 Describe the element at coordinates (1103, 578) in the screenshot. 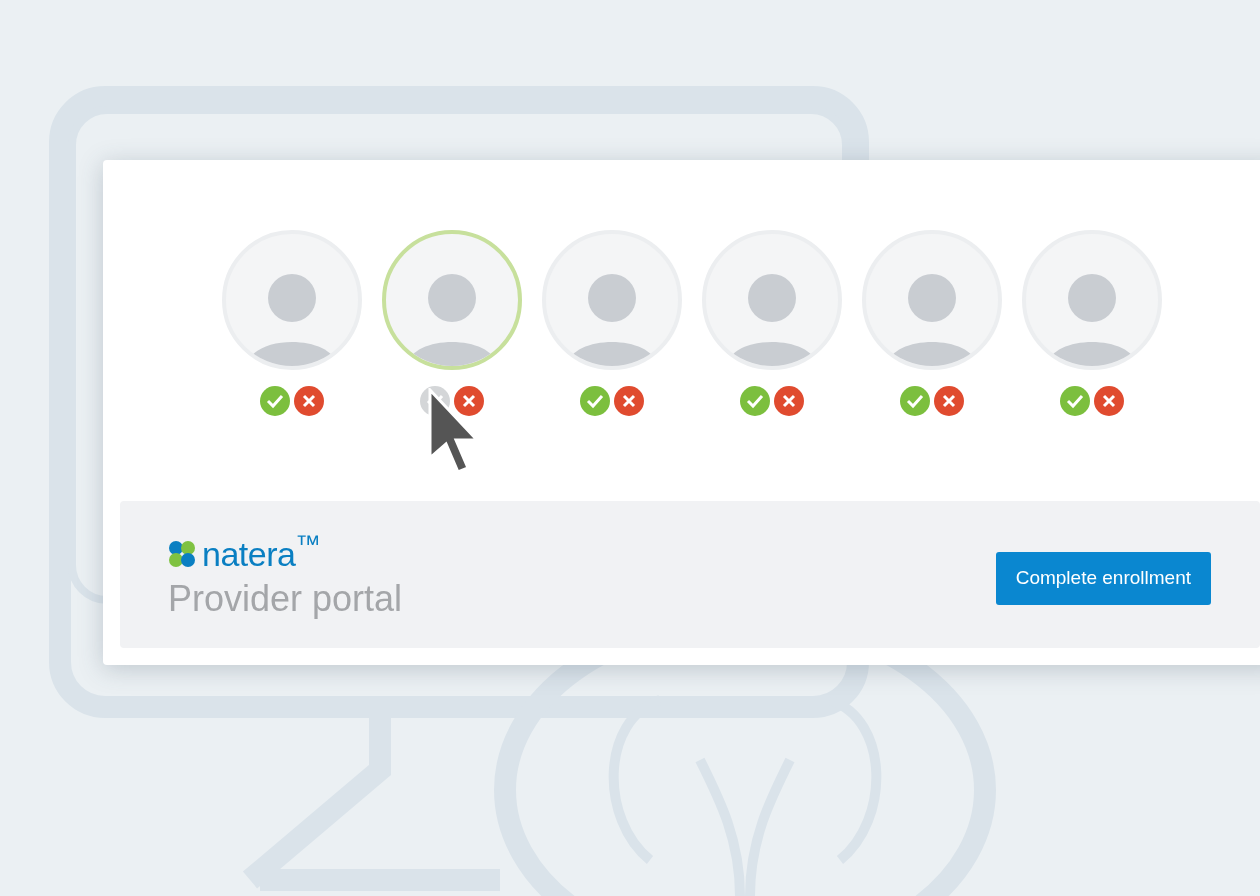

I see `complete-enrollment-button: Complete enrollment` at that location.